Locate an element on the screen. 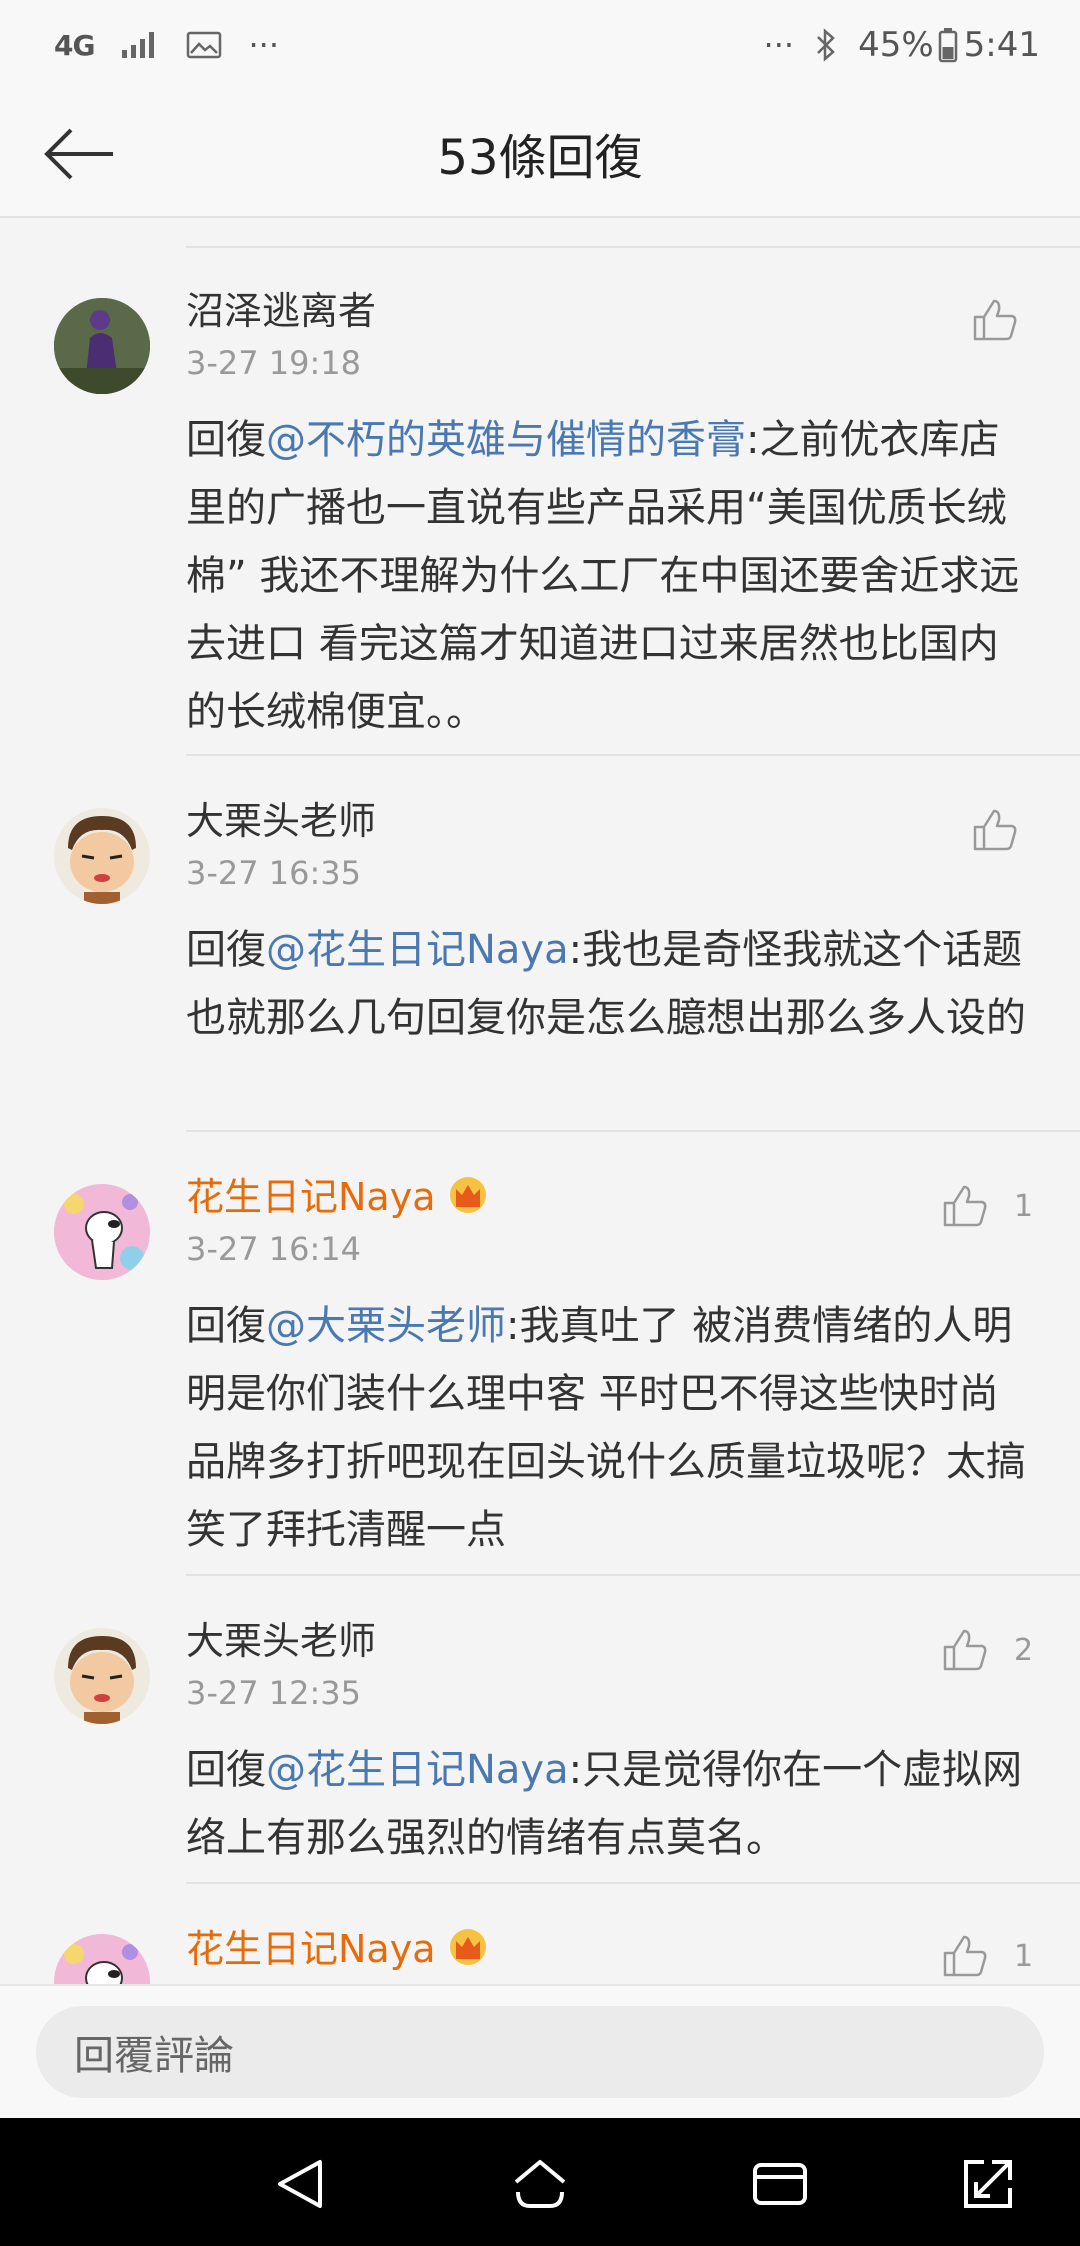 The image size is (1080, 2246). reply-area: 回覆評論 is located at coordinates (540, 2051).